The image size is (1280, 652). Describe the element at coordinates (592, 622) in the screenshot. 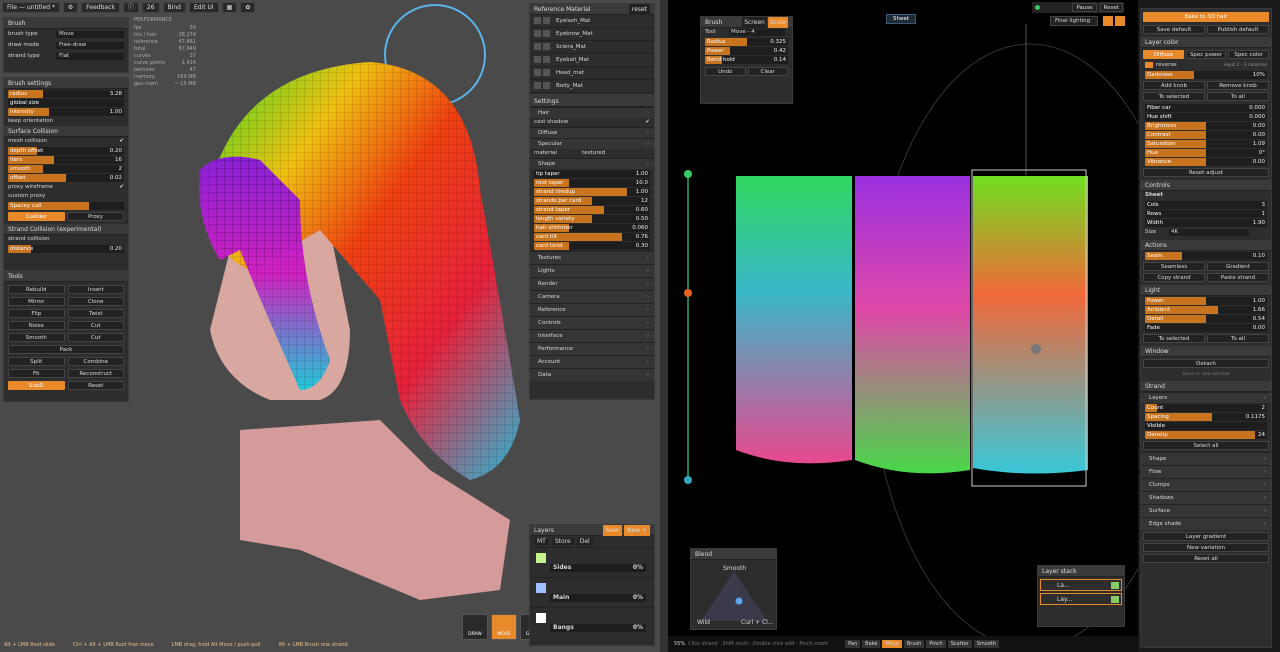

I see `layer-item: Bangs 0%` at that location.